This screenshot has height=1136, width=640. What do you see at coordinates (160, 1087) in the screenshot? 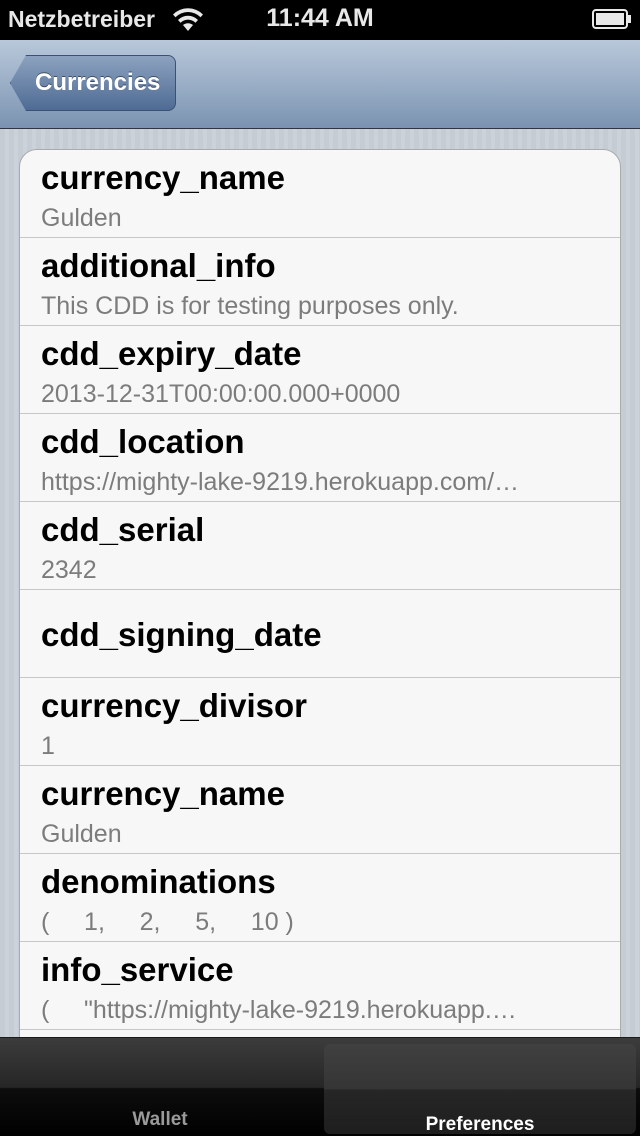
I see `tab-wallet: Wallet` at bounding box center [160, 1087].